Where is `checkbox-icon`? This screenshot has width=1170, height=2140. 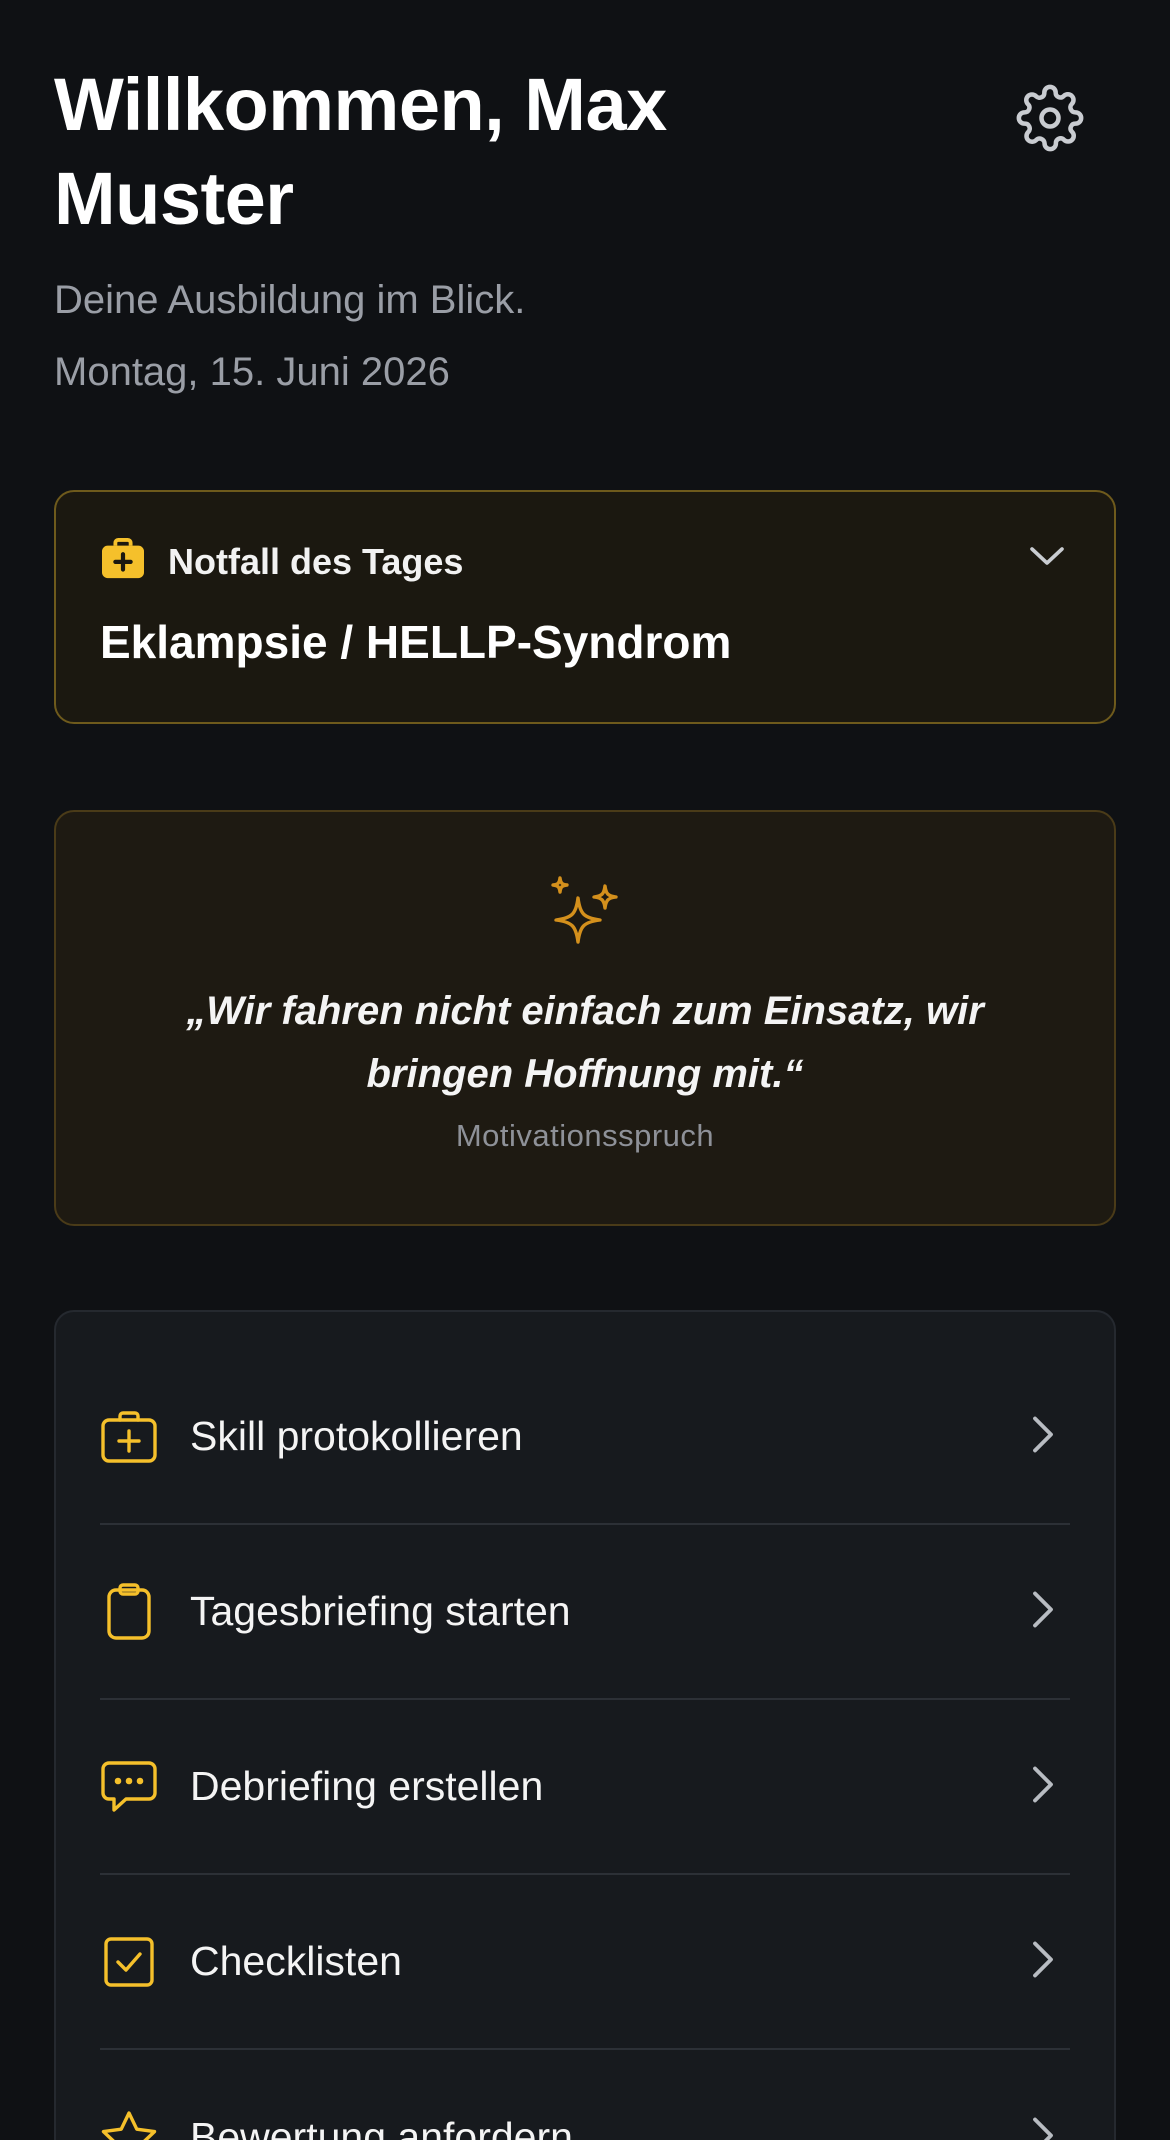
checkbox-icon is located at coordinates (129, 1962).